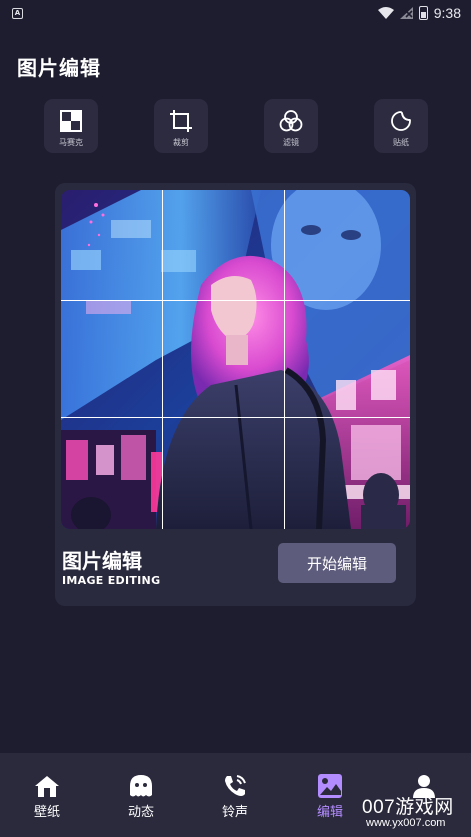  I want to click on crop-grid-line-h1, so click(235, 300).